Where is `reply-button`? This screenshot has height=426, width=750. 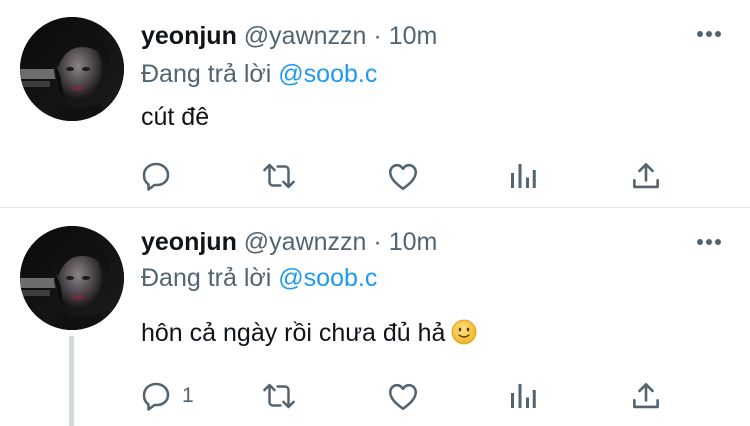 reply-button is located at coordinates (160, 176).